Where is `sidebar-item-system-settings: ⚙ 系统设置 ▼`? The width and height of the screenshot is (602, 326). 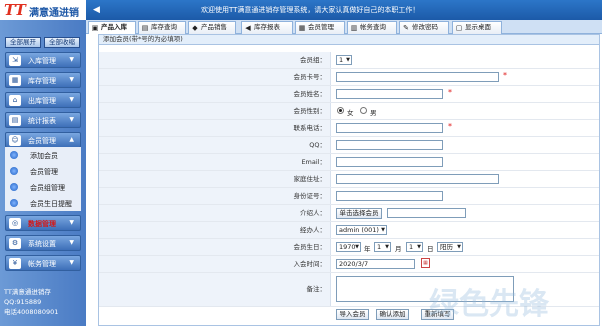
sidebar-item-system-settings: ⚙ 系统设置 ▼ is located at coordinates (43, 243).